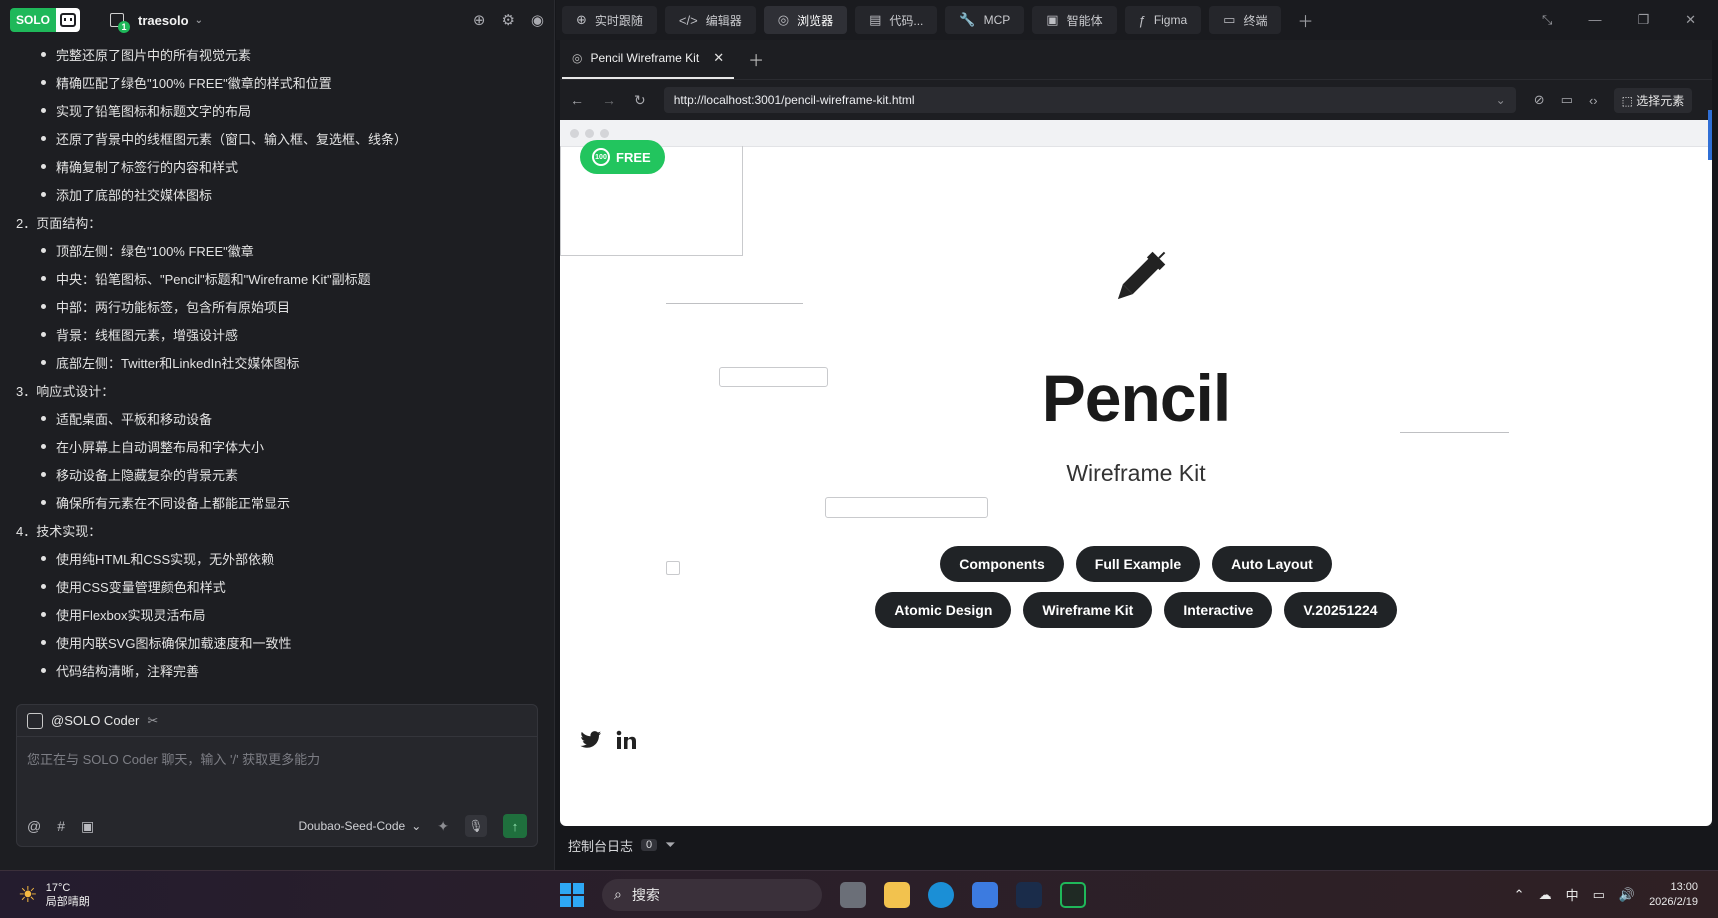 This screenshot has width=1718, height=918. I want to click on tag-pill: Components, so click(1002, 564).